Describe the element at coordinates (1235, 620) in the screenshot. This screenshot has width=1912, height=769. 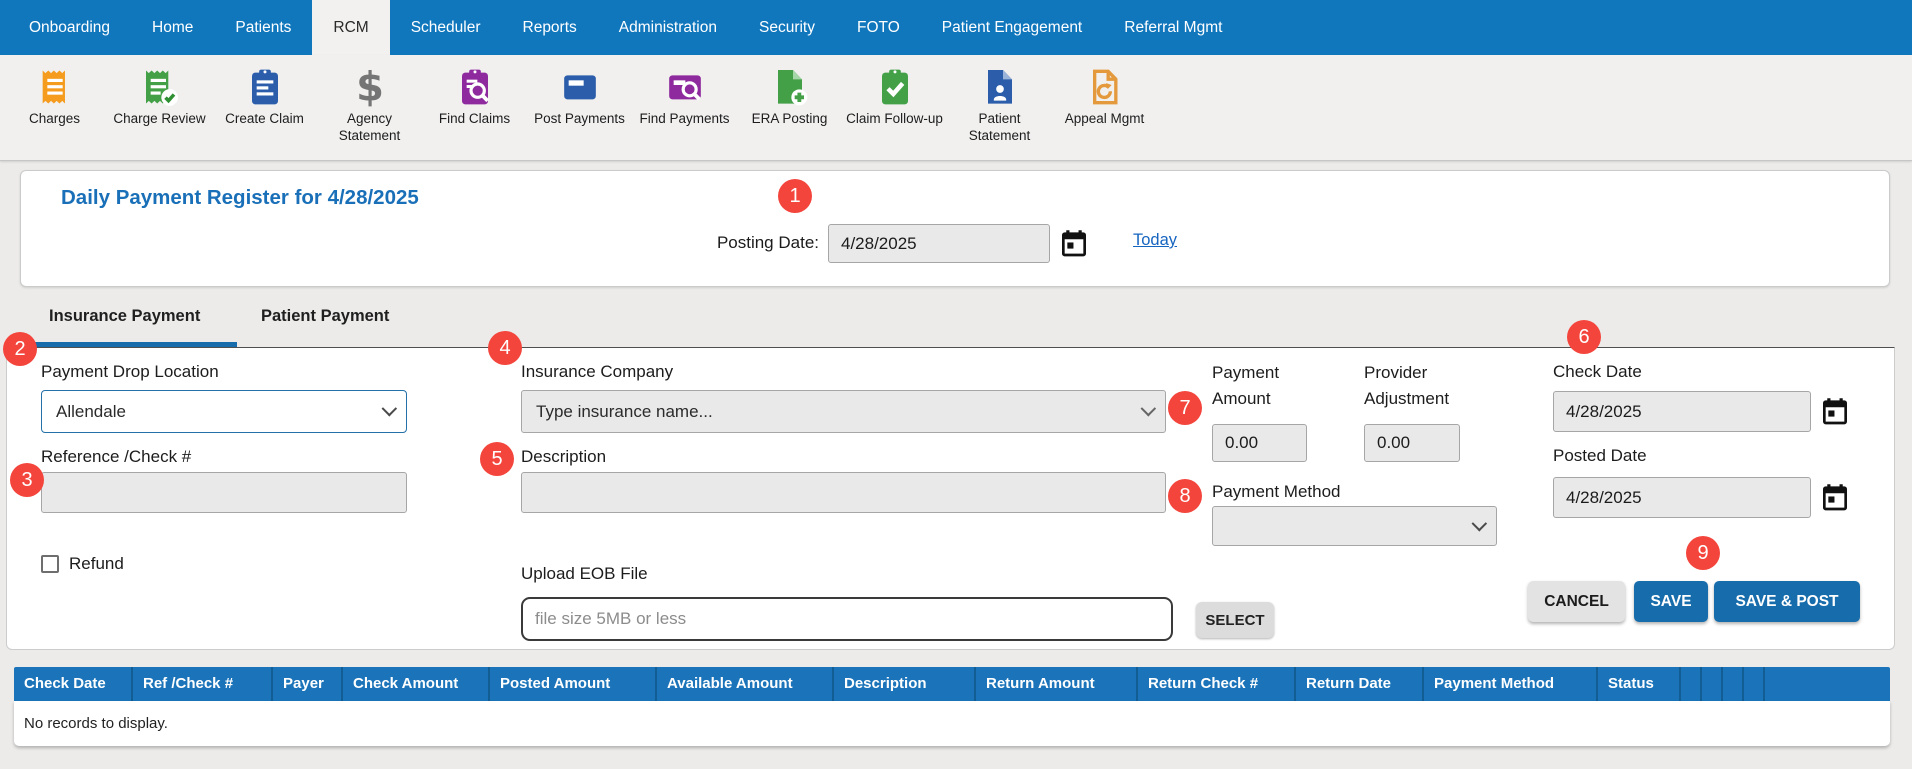
I see `select-file-button: SELECT` at that location.